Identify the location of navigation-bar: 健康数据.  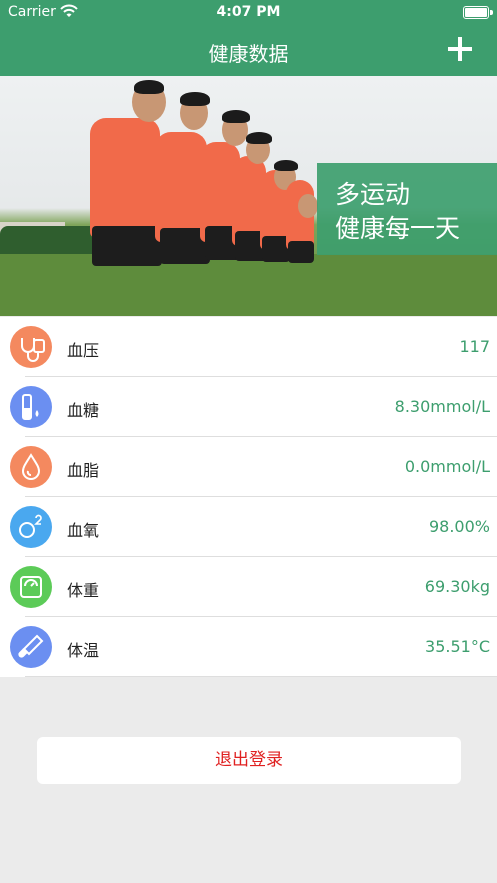
(248, 51).